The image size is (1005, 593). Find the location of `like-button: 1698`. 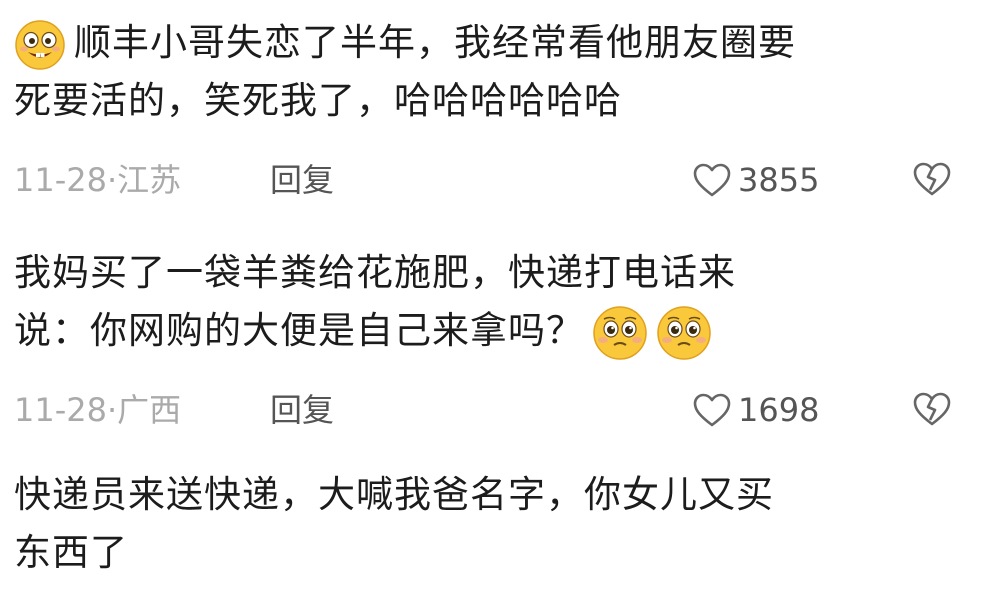

like-button: 1698 is located at coordinates (755, 410).